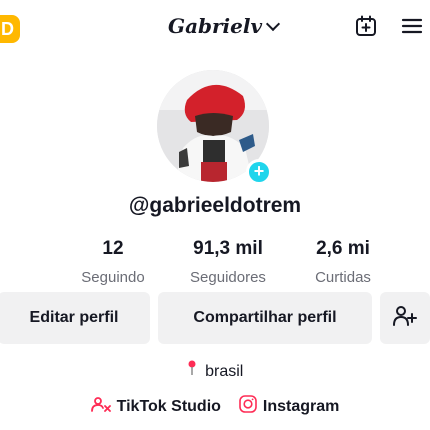 The height and width of the screenshot is (430, 430). I want to click on profile-links: TikTok Studio Instagram, so click(215, 406).